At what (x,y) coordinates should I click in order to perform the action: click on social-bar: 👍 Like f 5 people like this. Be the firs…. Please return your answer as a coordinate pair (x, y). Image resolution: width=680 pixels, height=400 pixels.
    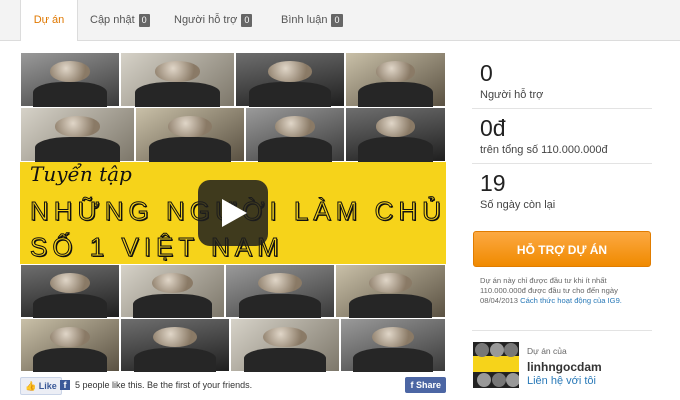
    Looking at the image, I should click on (233, 386).